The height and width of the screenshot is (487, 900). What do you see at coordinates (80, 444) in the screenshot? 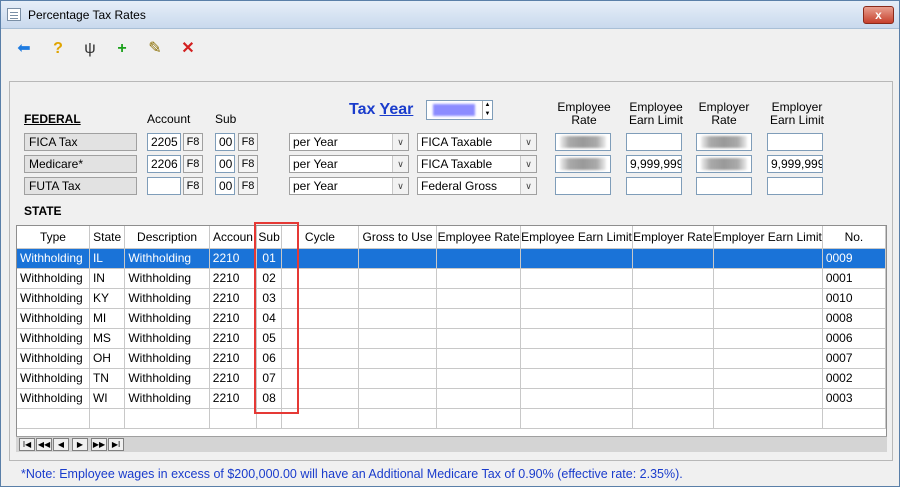
I see `next-record-icon: ▶` at bounding box center [80, 444].